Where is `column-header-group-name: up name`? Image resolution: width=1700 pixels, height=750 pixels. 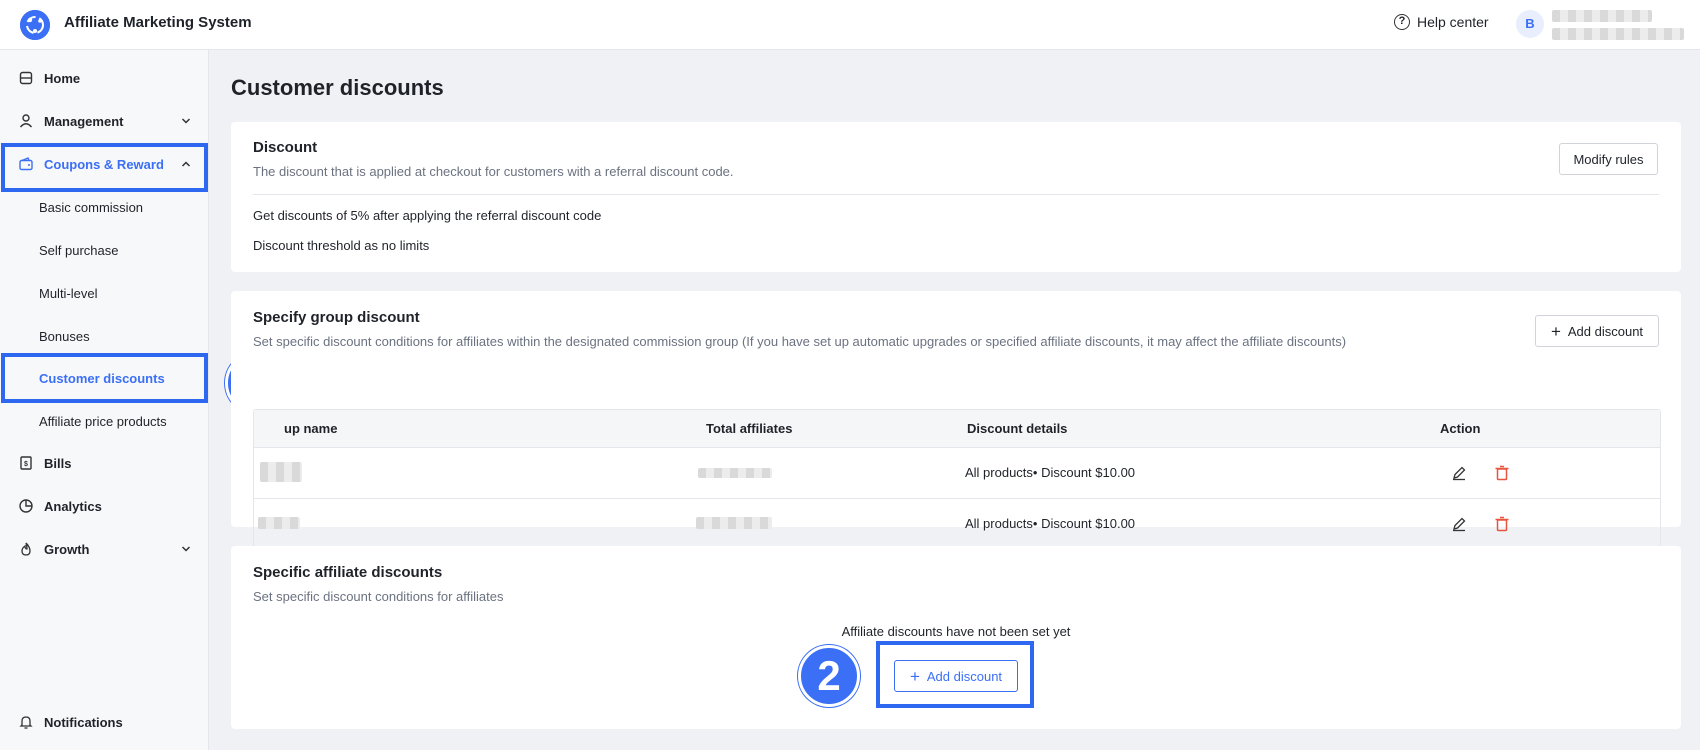 column-header-group-name: up name is located at coordinates (311, 428).